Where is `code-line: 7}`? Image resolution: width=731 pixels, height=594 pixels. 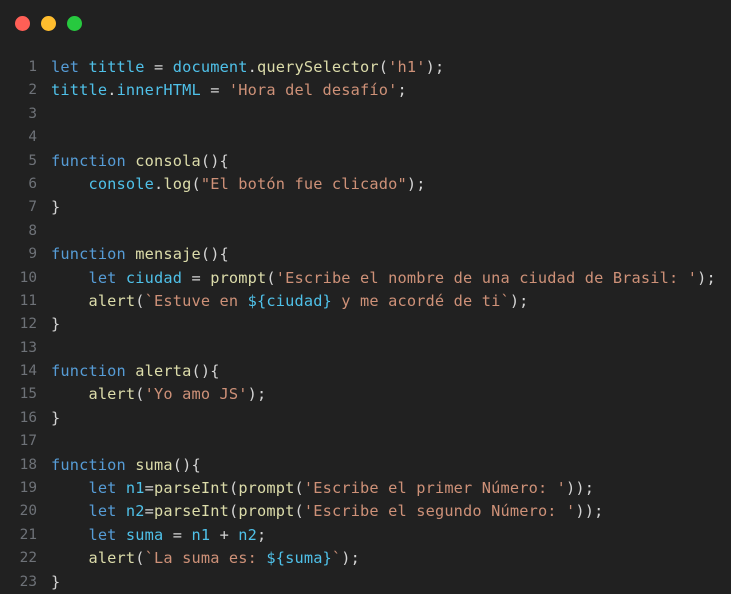
code-line: 7} is located at coordinates (365, 207).